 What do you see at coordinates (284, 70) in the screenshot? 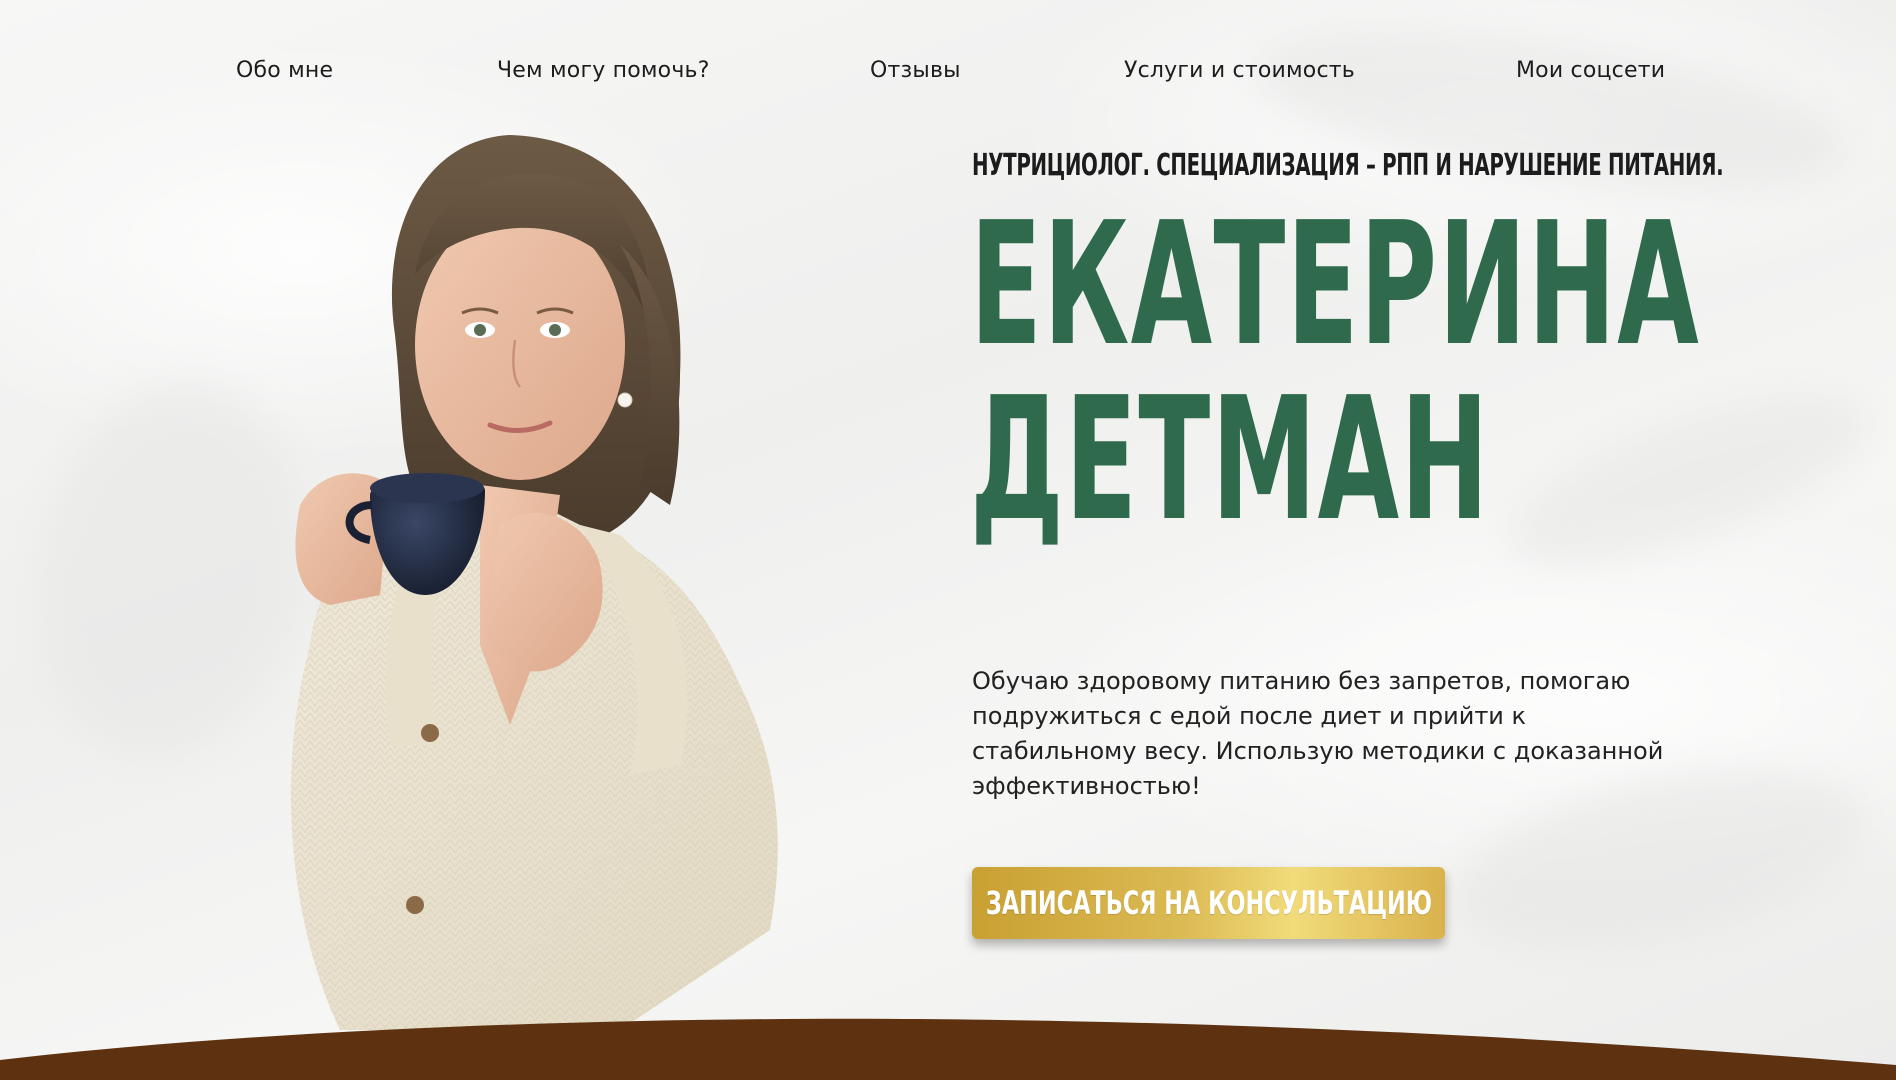
I see `nav-item-about: Обо мне` at bounding box center [284, 70].